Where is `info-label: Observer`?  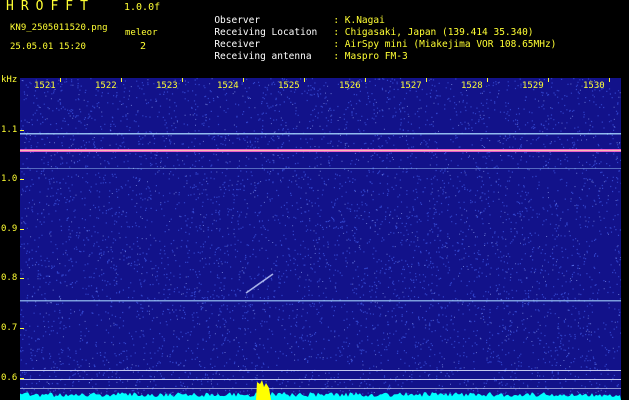 info-label: Observer is located at coordinates (237, 20).